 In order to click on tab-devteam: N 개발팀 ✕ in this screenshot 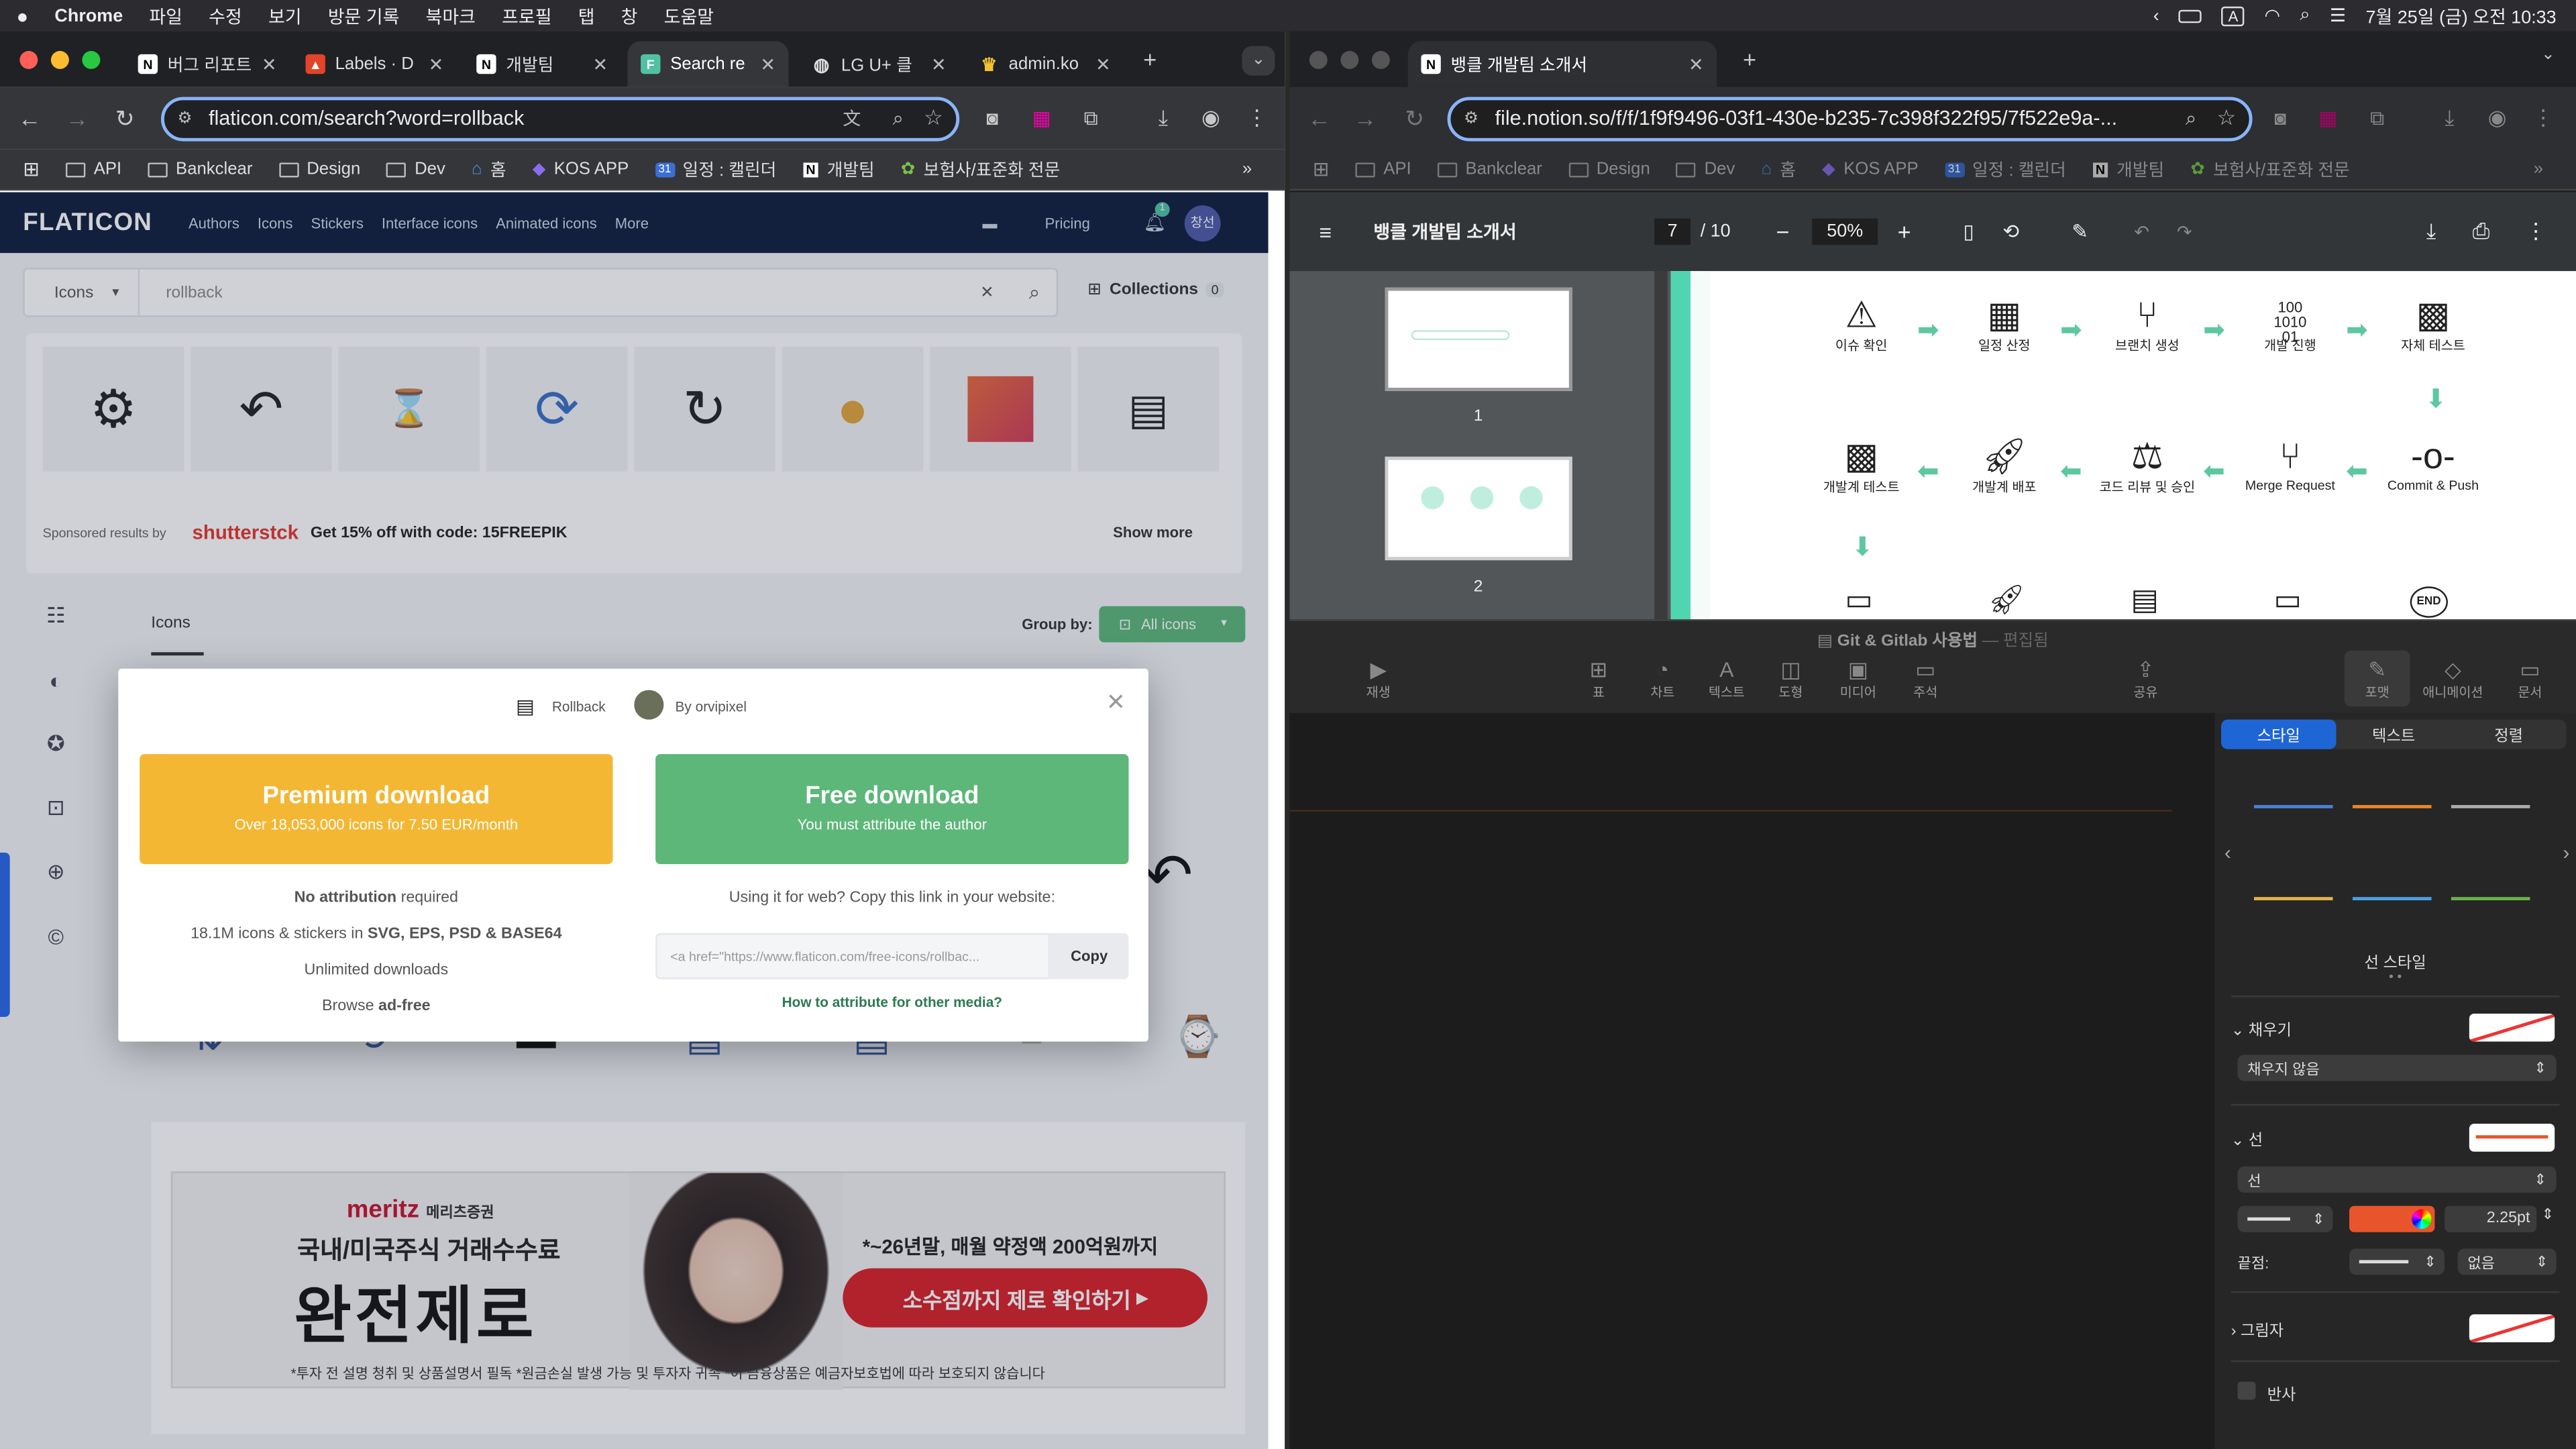, I will do `click(542, 64)`.